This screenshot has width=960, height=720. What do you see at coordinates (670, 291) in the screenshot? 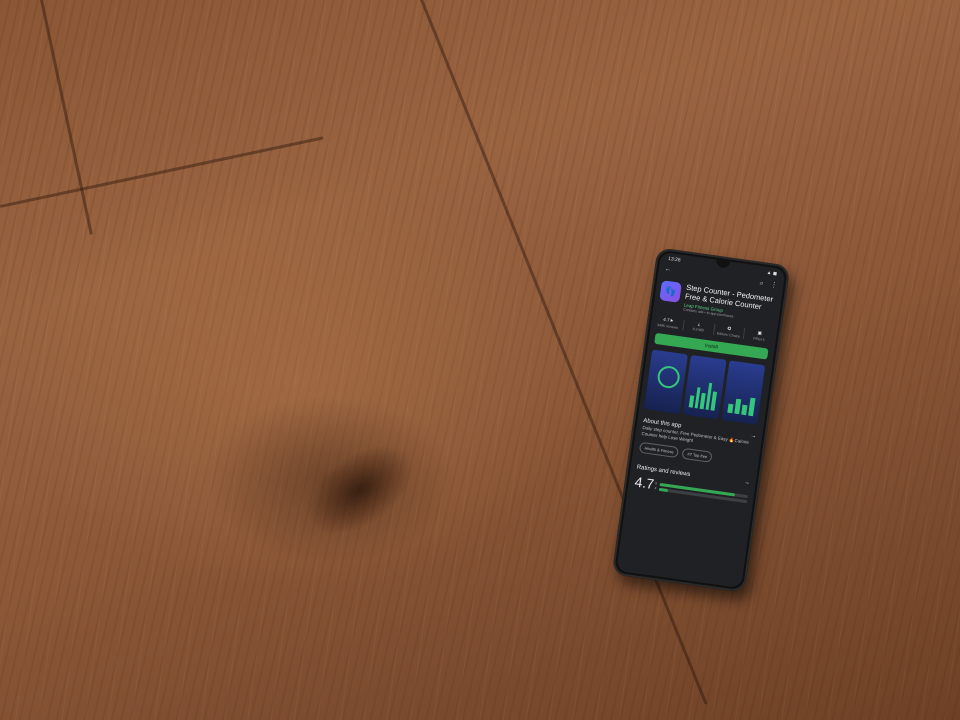
I see `footsteps-icon: 👣` at bounding box center [670, 291].